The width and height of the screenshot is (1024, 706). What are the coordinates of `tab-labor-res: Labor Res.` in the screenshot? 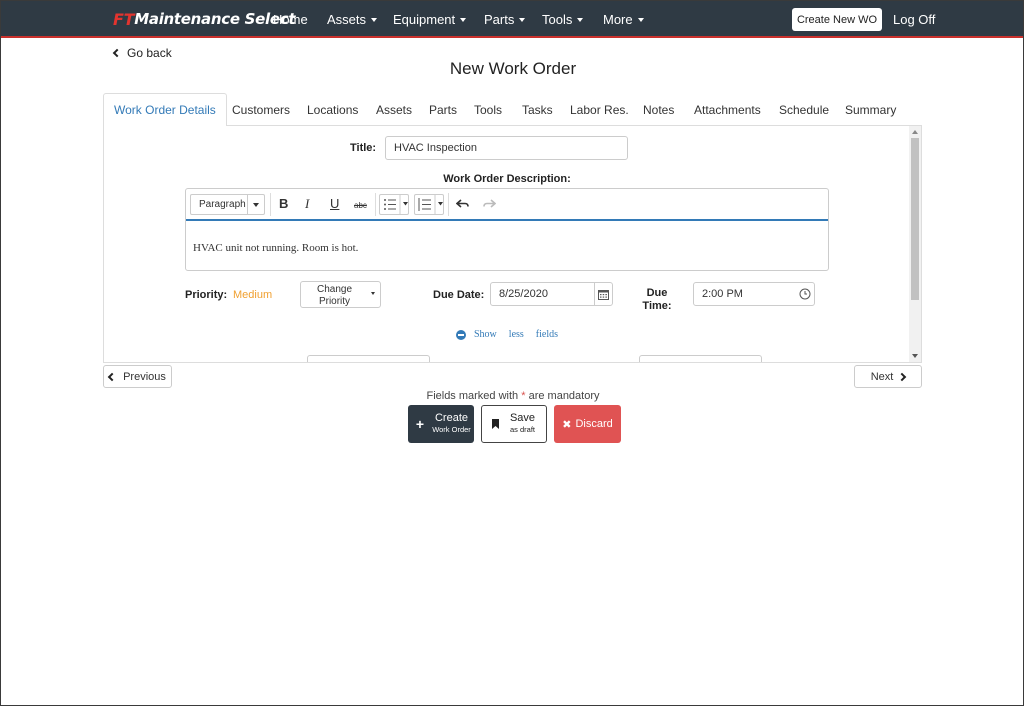 It's located at (599, 109).